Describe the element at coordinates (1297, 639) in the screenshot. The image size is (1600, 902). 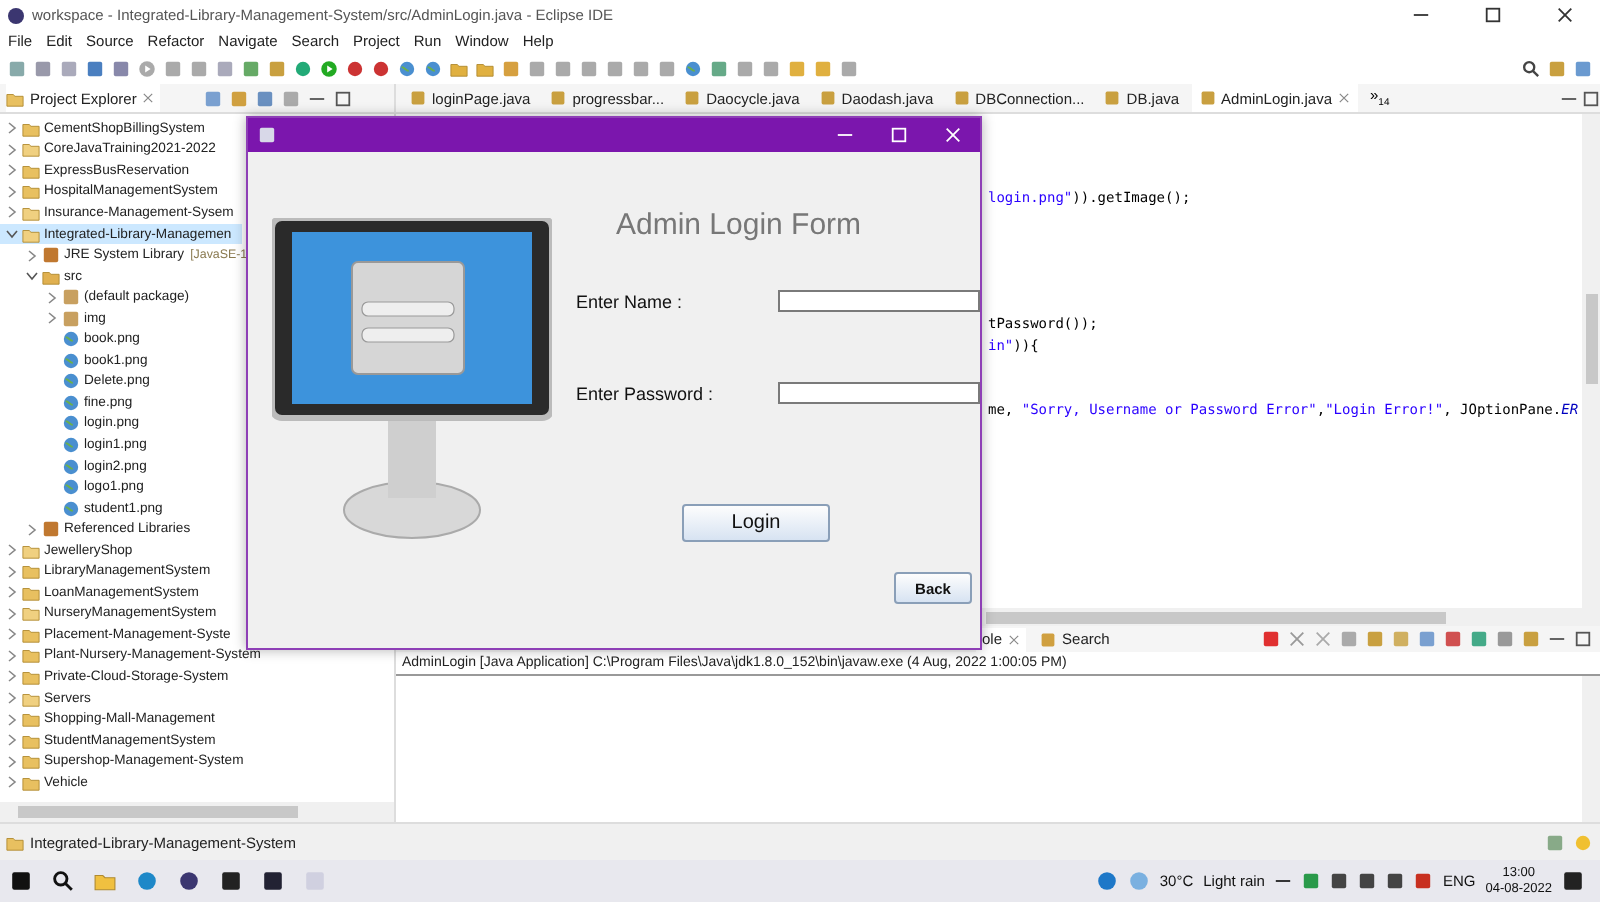
I see `remove-icon` at that location.